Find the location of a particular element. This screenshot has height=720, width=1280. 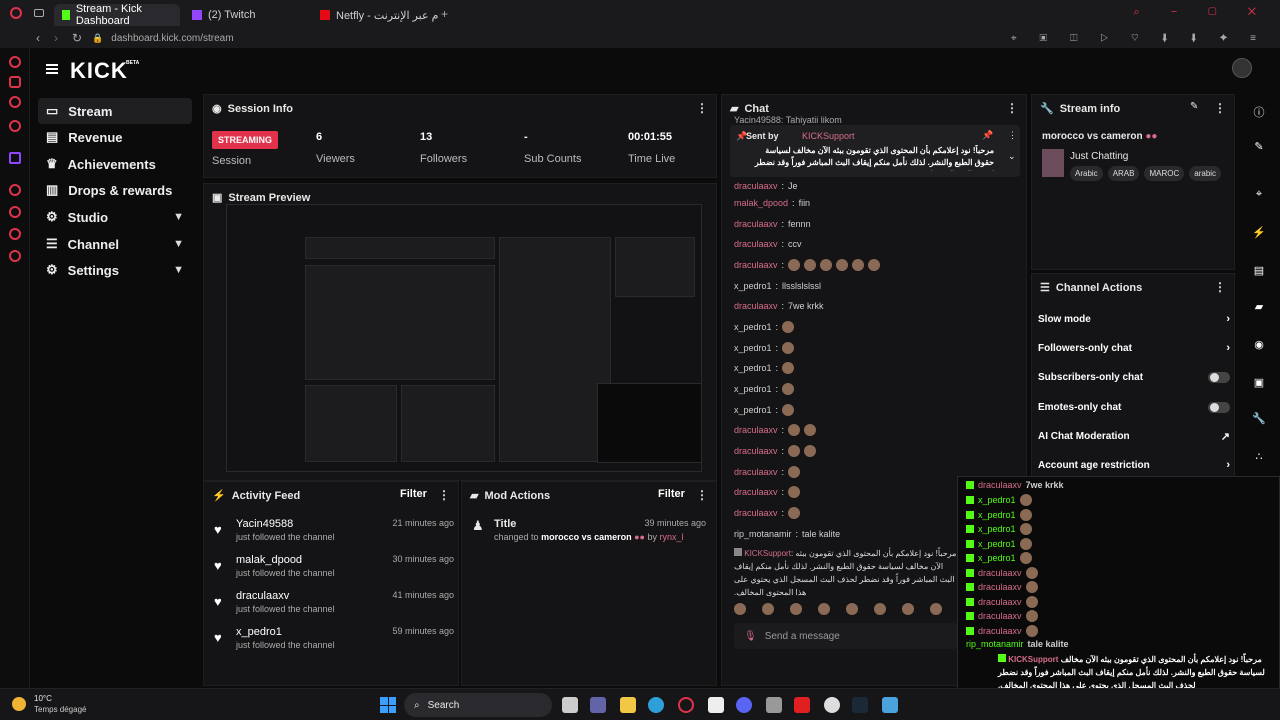

feed-user: Yacin49588 is located at coordinates (264, 524).